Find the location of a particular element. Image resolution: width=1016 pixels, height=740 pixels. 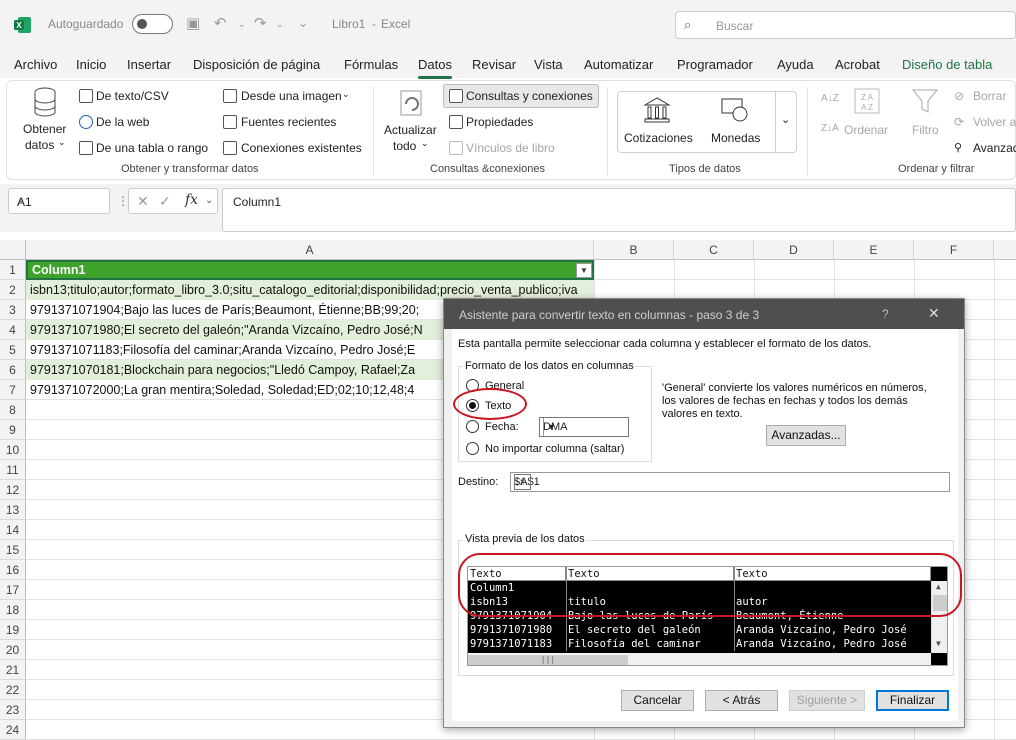

column-header: C is located at coordinates (714, 250).